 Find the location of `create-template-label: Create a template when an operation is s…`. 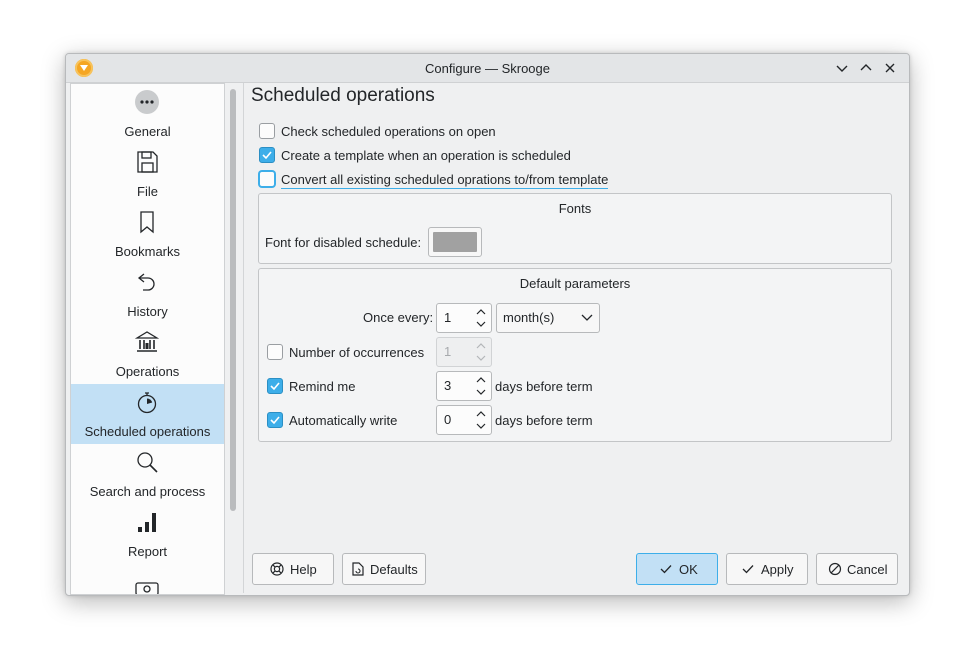

create-template-label: Create a template when an operation is s… is located at coordinates (426, 155).